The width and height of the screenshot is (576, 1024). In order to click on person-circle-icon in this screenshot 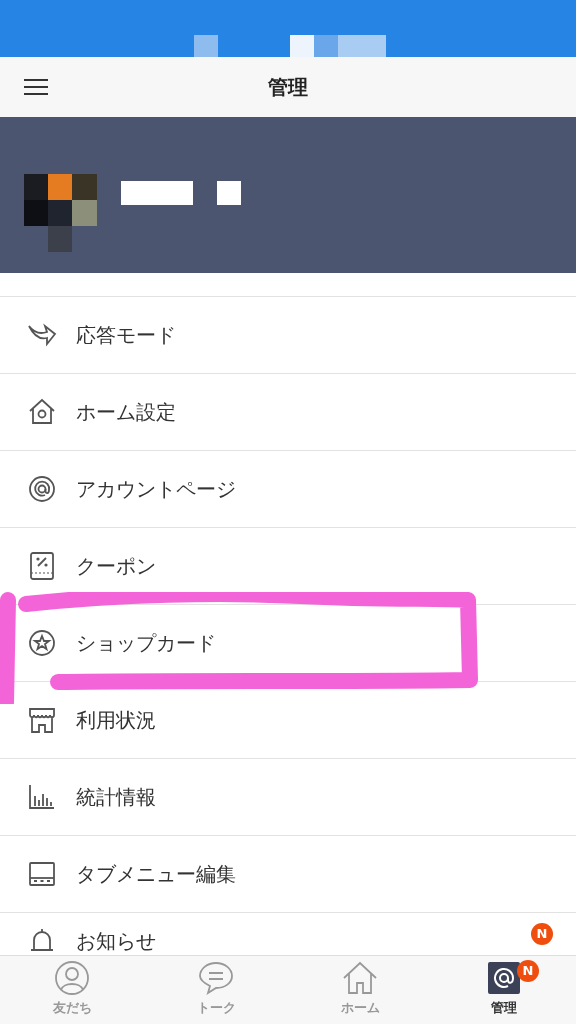, I will do `click(72, 978)`.